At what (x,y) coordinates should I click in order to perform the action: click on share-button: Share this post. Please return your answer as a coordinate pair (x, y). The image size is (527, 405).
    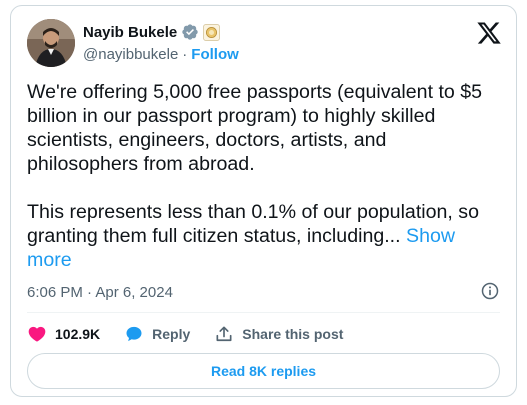
    Looking at the image, I should click on (278, 334).